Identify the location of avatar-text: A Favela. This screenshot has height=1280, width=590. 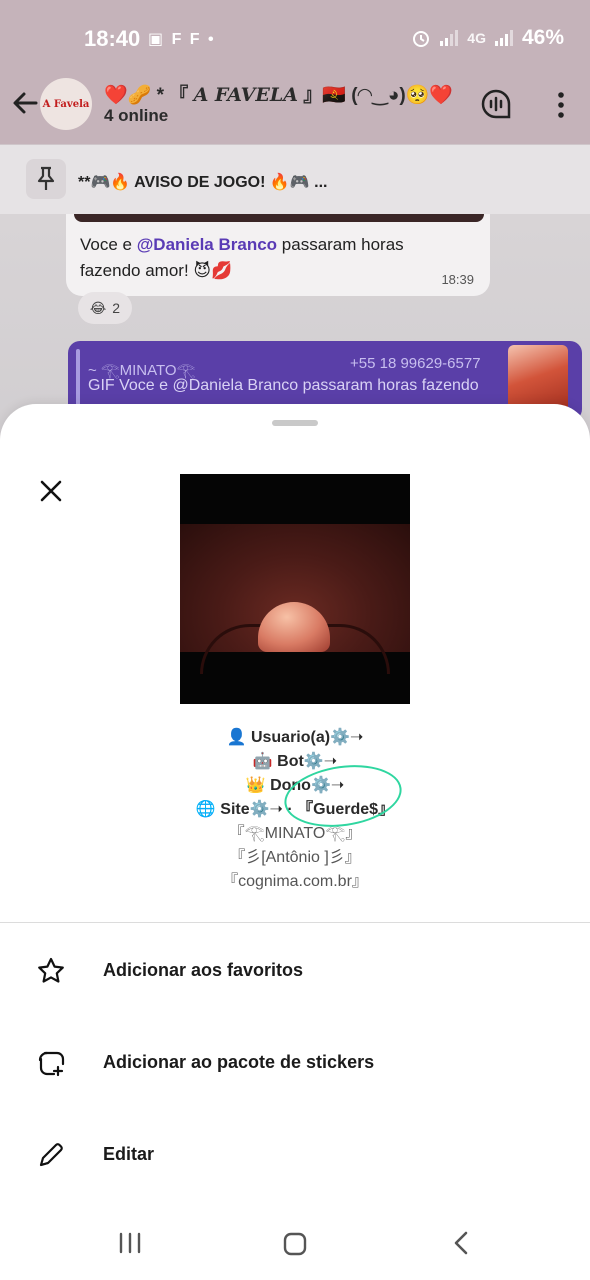
(66, 104).